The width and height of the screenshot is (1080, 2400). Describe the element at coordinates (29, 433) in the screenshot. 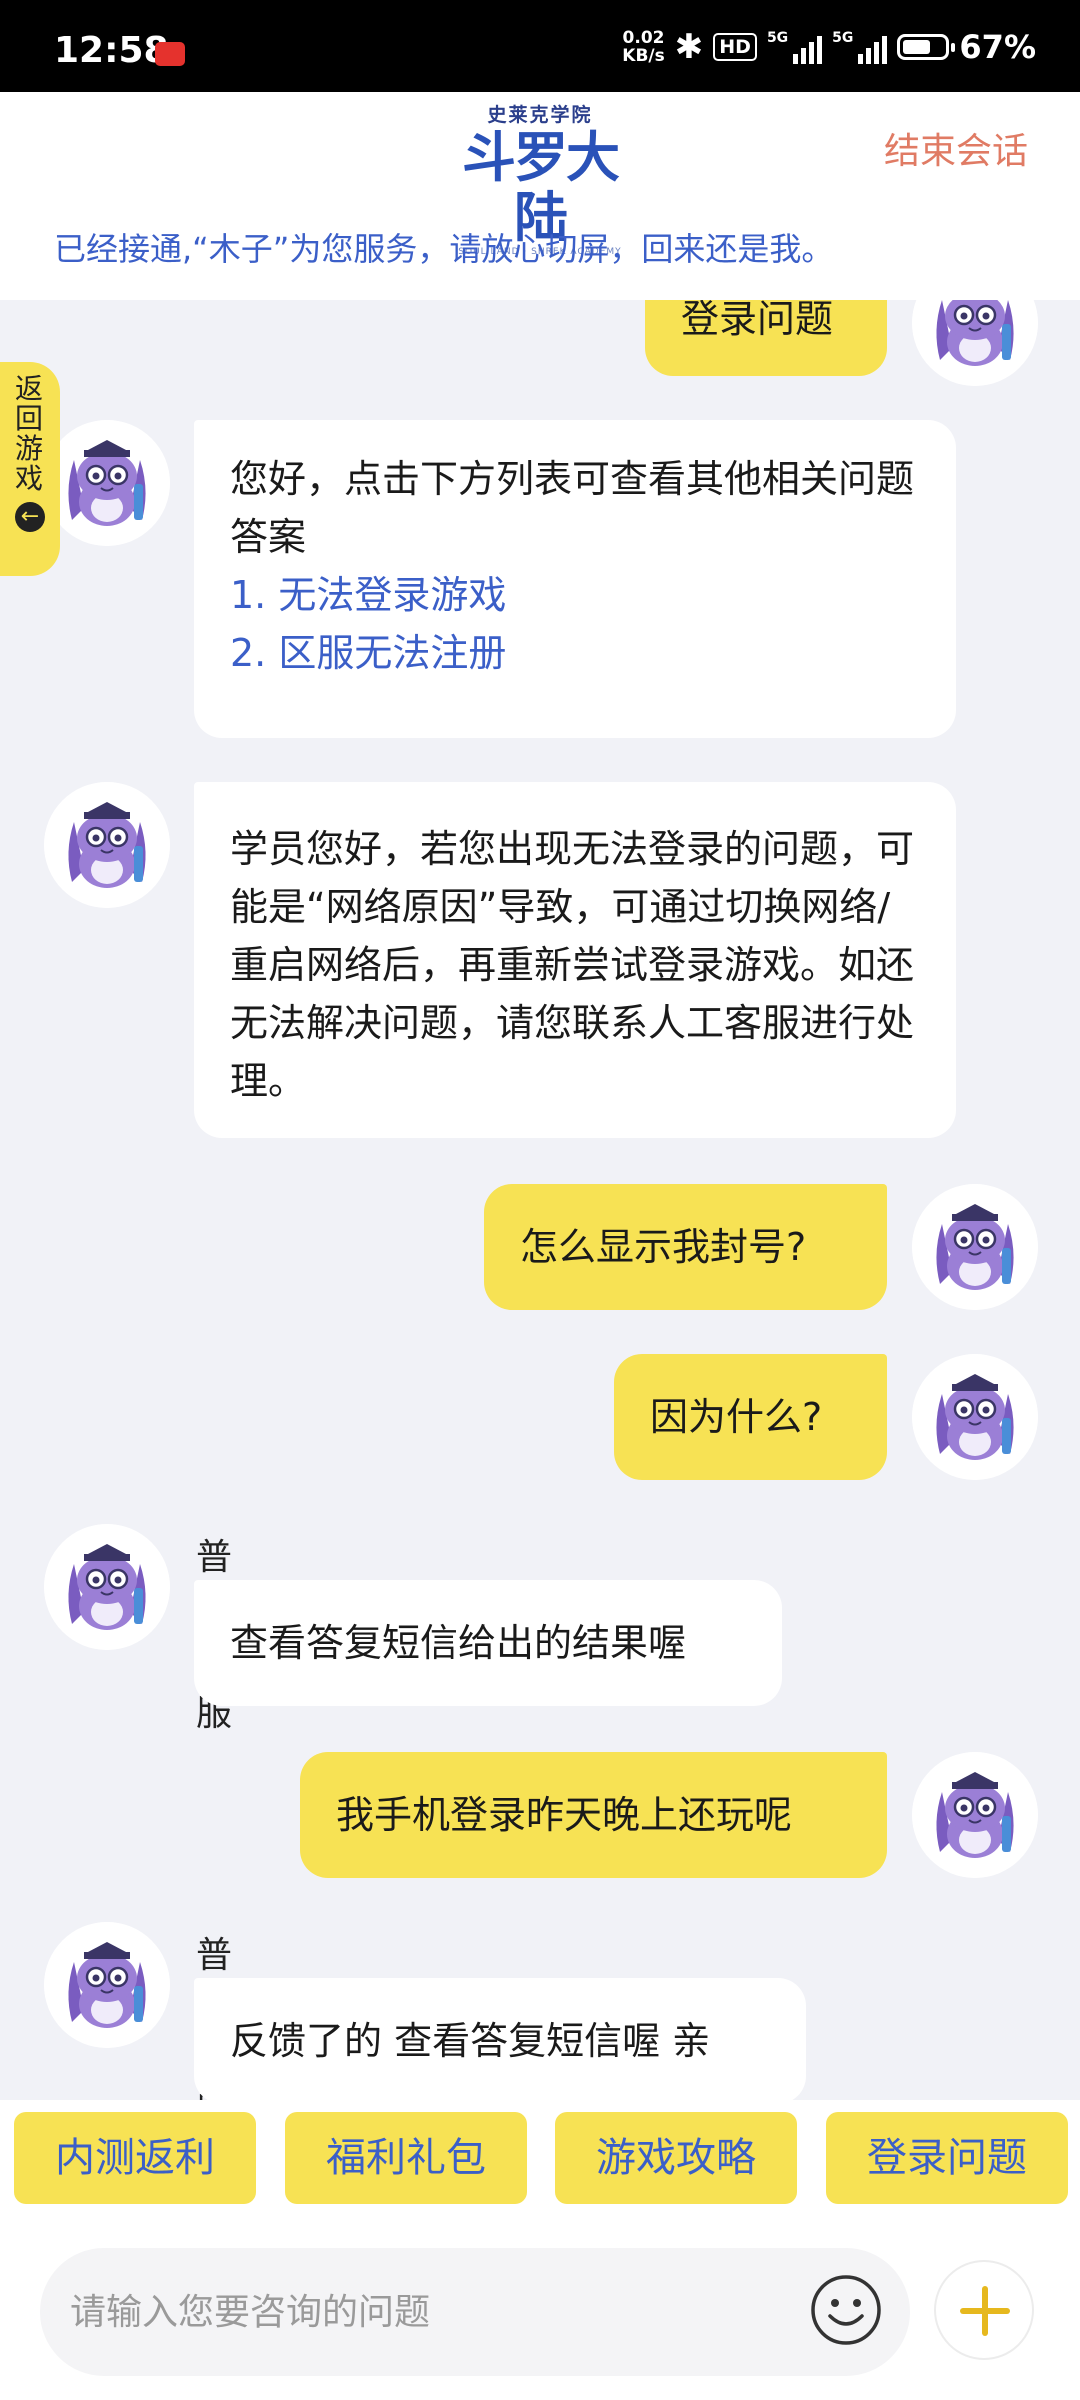

I see `return-to-game-label: 返回游戏` at that location.